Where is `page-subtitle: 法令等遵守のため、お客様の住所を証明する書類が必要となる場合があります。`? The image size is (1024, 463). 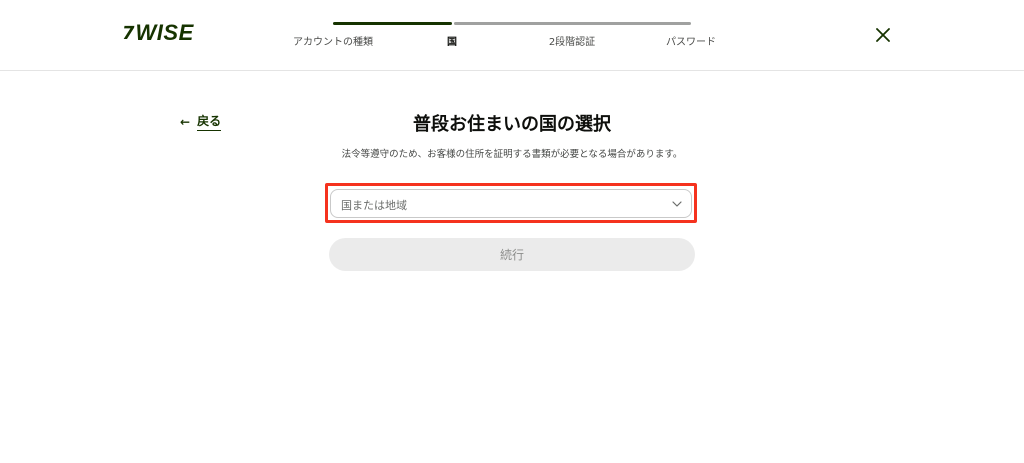 page-subtitle: 法令等遵守のため、お客様の住所を証明する書類が必要となる場合があります。 is located at coordinates (512, 154).